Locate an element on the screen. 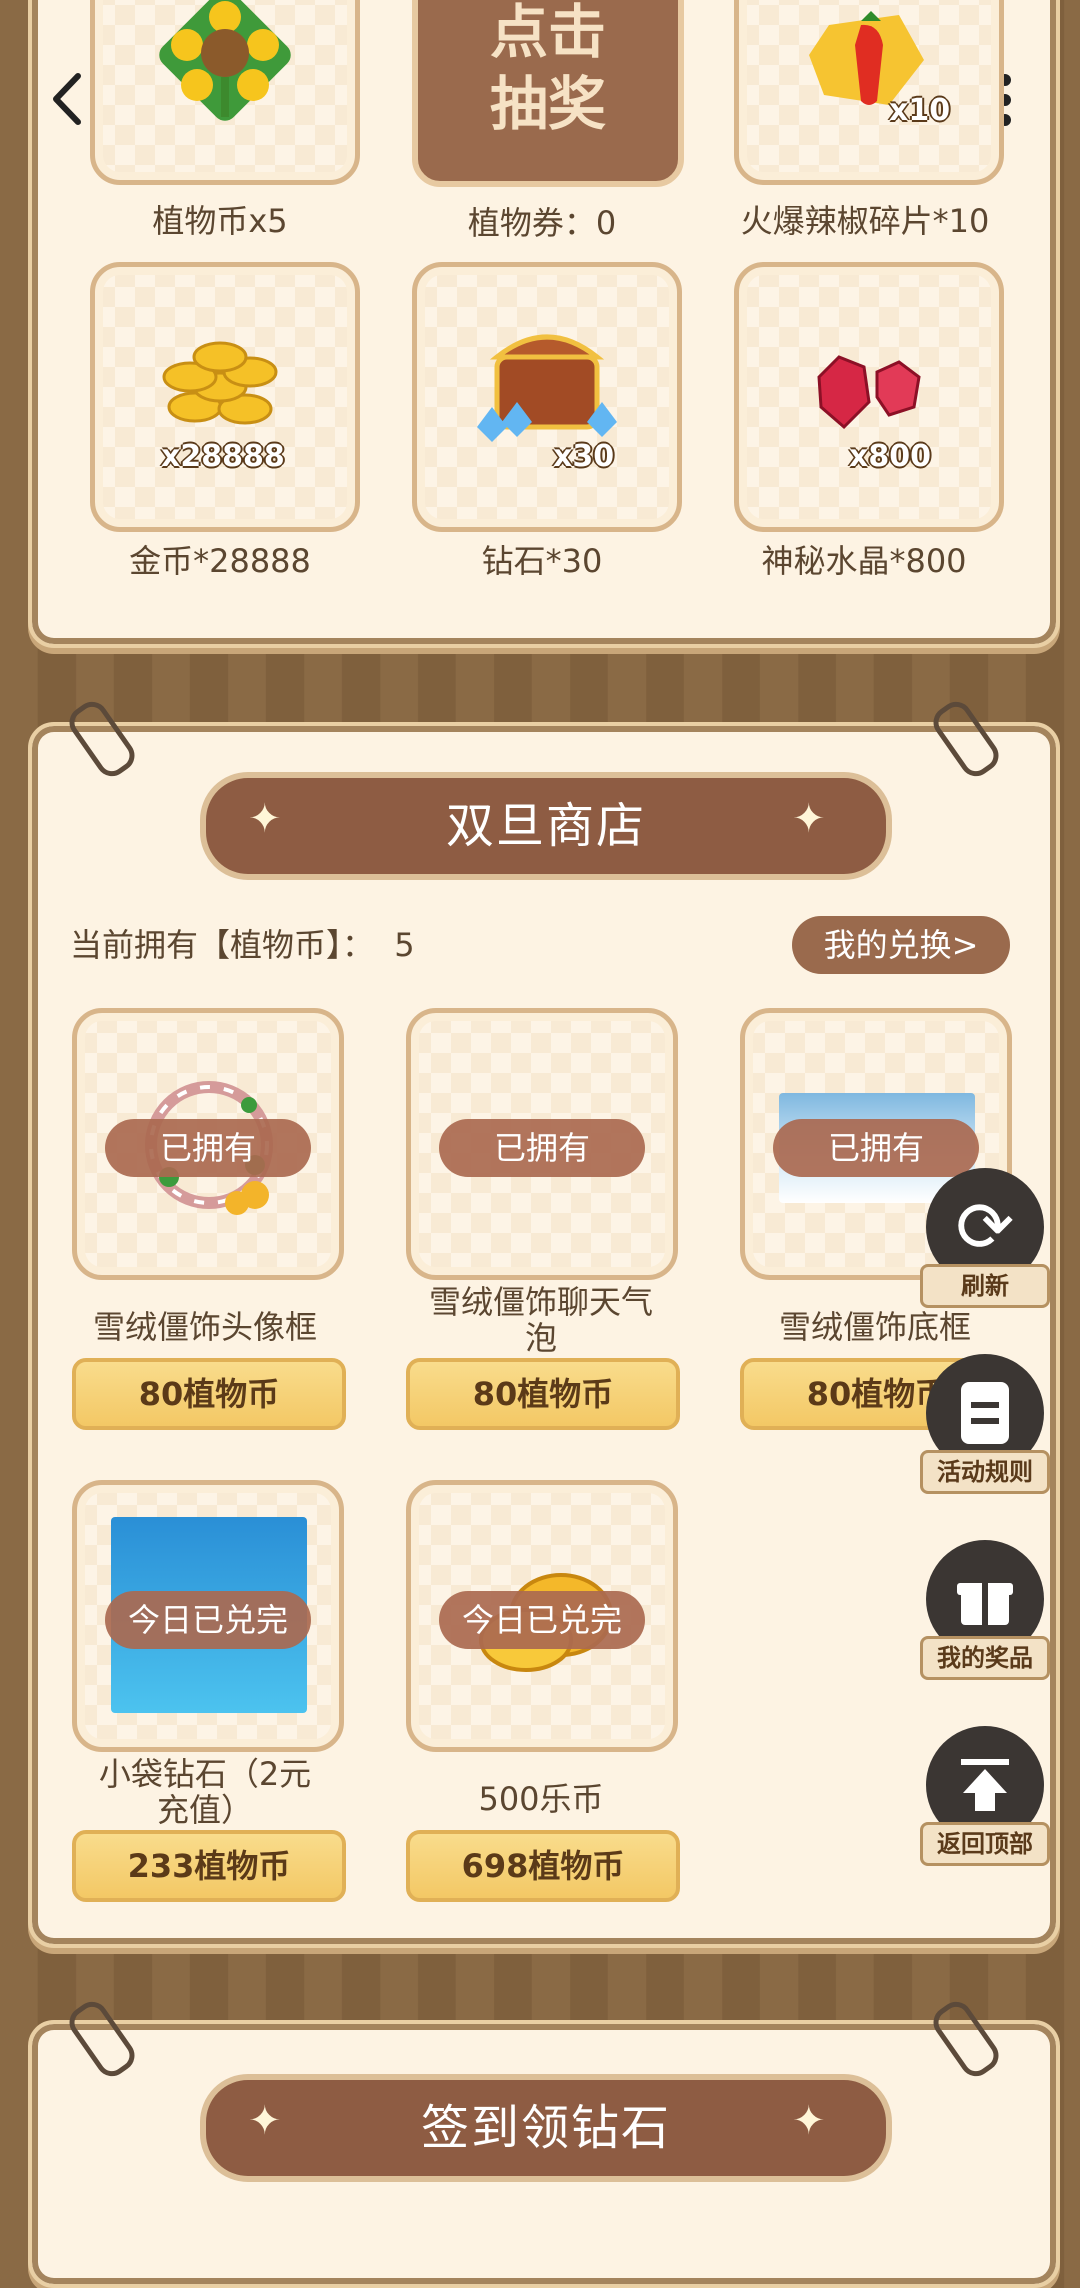  draw-button-text: 点击 抽奖 is located at coordinates (548, 70).